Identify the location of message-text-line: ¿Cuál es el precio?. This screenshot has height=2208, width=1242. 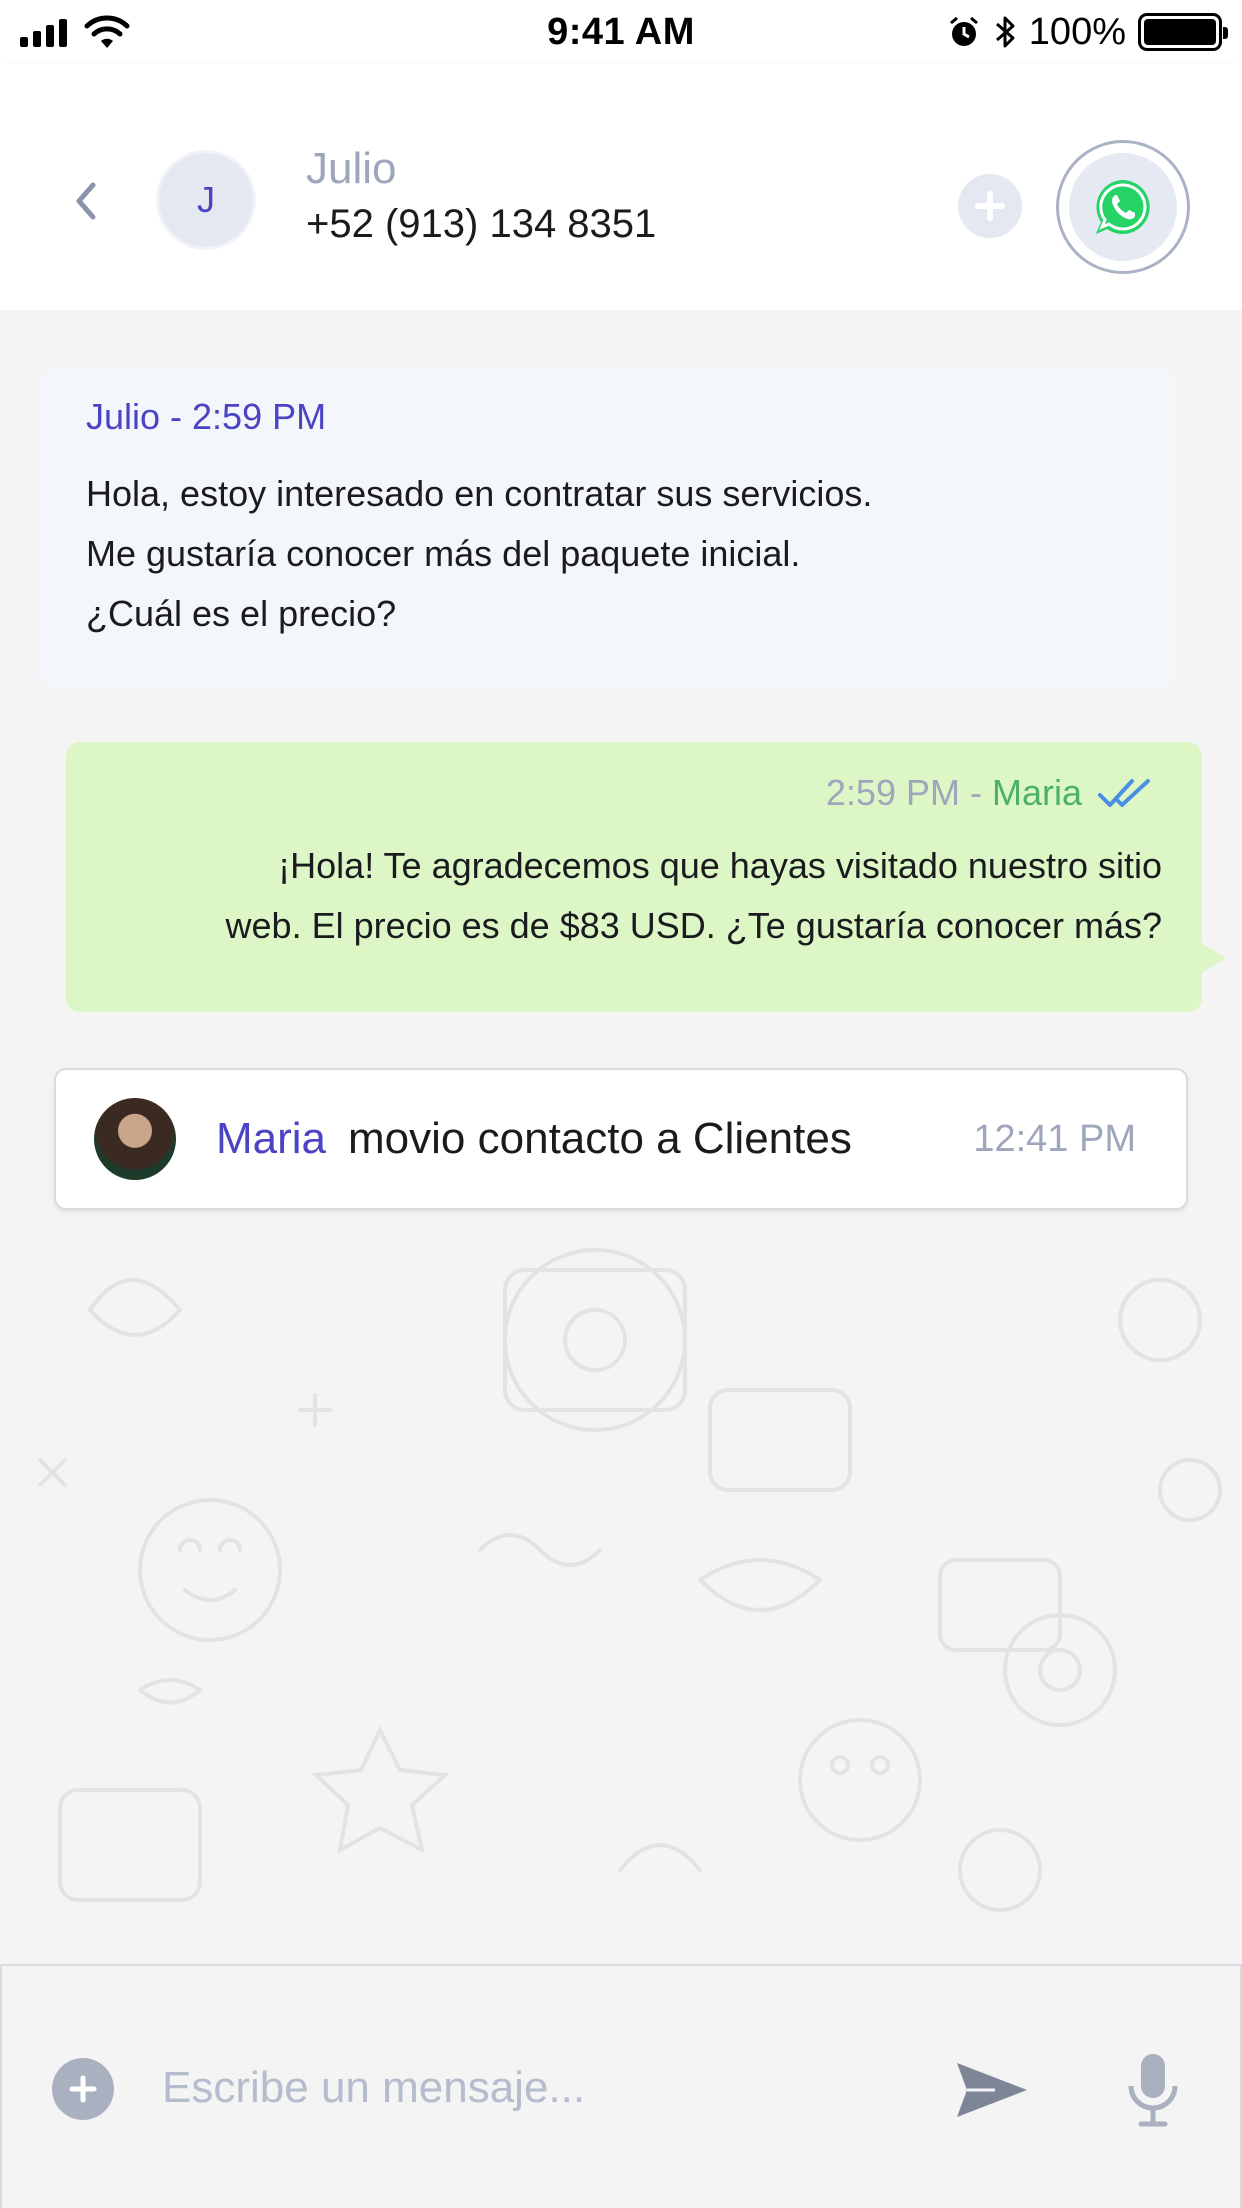
(241, 613).